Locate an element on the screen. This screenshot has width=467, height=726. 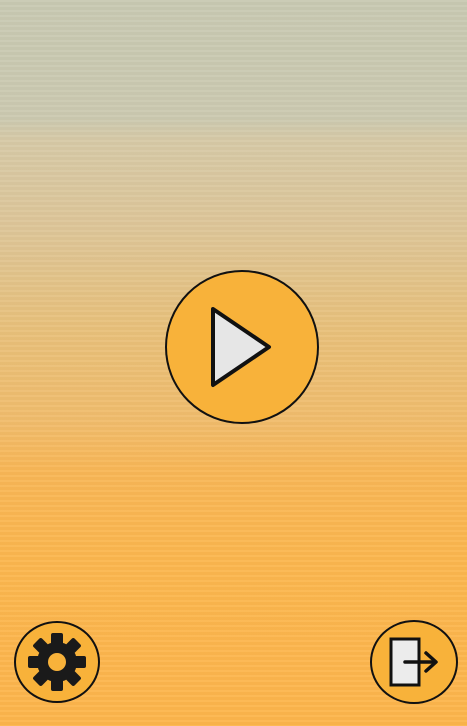
play-button is located at coordinates (242, 347).